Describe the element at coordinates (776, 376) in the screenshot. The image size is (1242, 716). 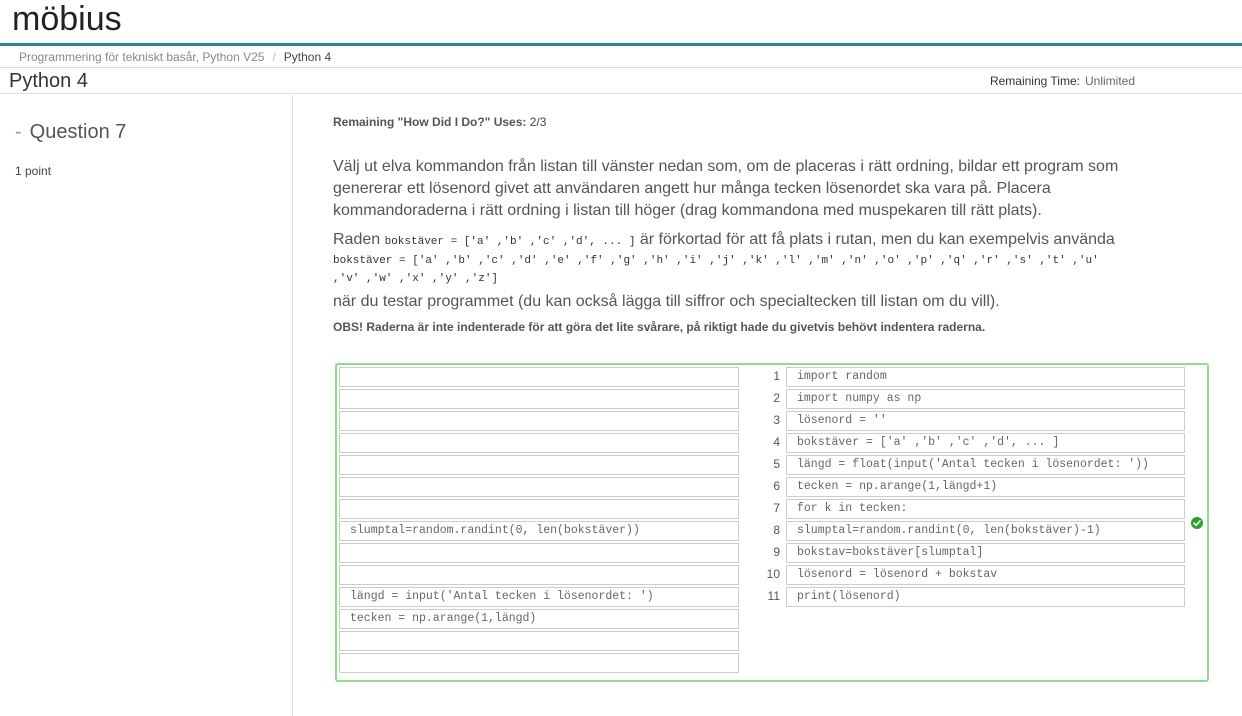
I see `answer-line-number: 1` at that location.